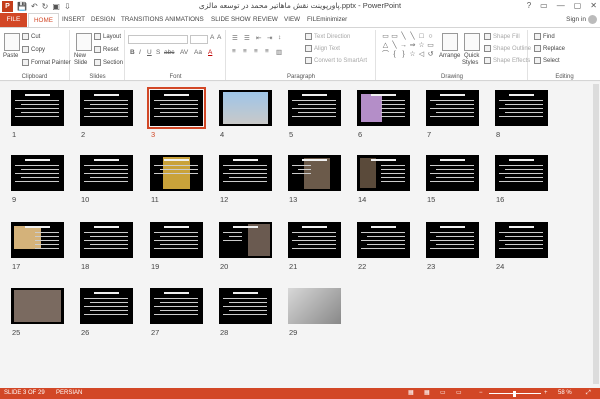 Image resolution: width=600 pixels, height=399 pixels. What do you see at coordinates (430, 36) in the screenshot?
I see `shape-option: ○` at bounding box center [430, 36].